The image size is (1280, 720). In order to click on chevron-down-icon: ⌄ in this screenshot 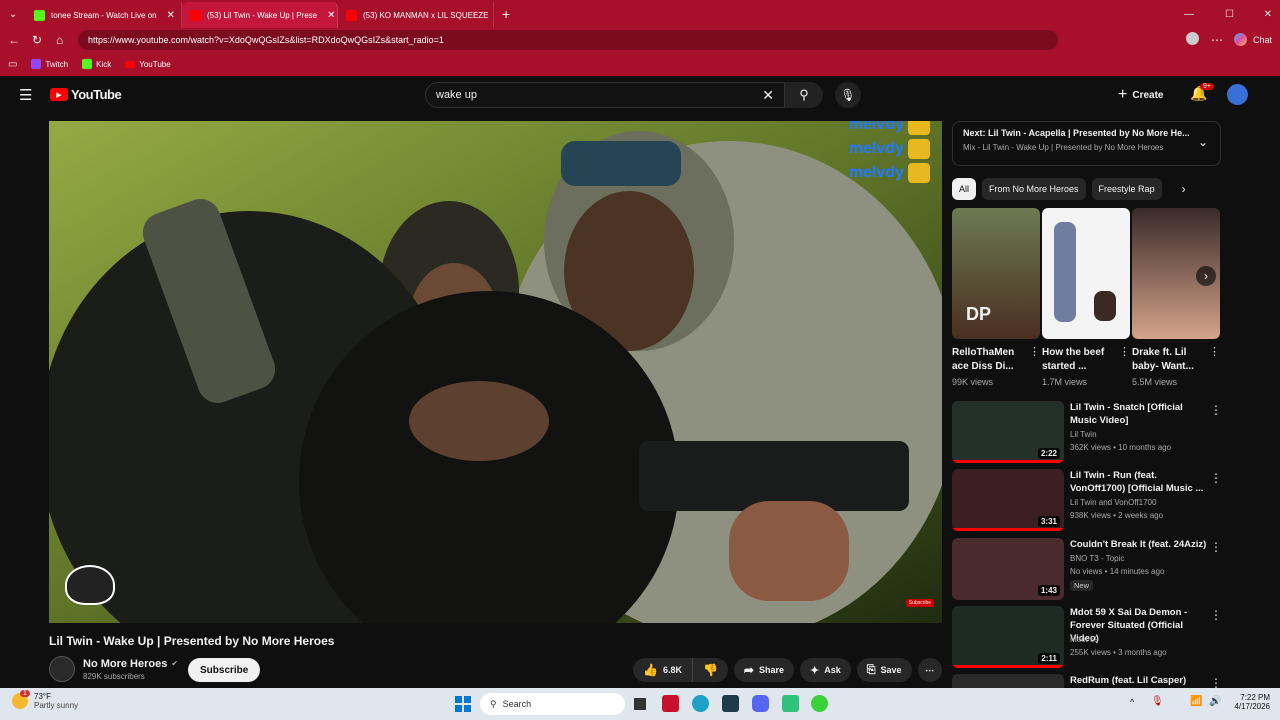, I will do `click(1203, 142)`.